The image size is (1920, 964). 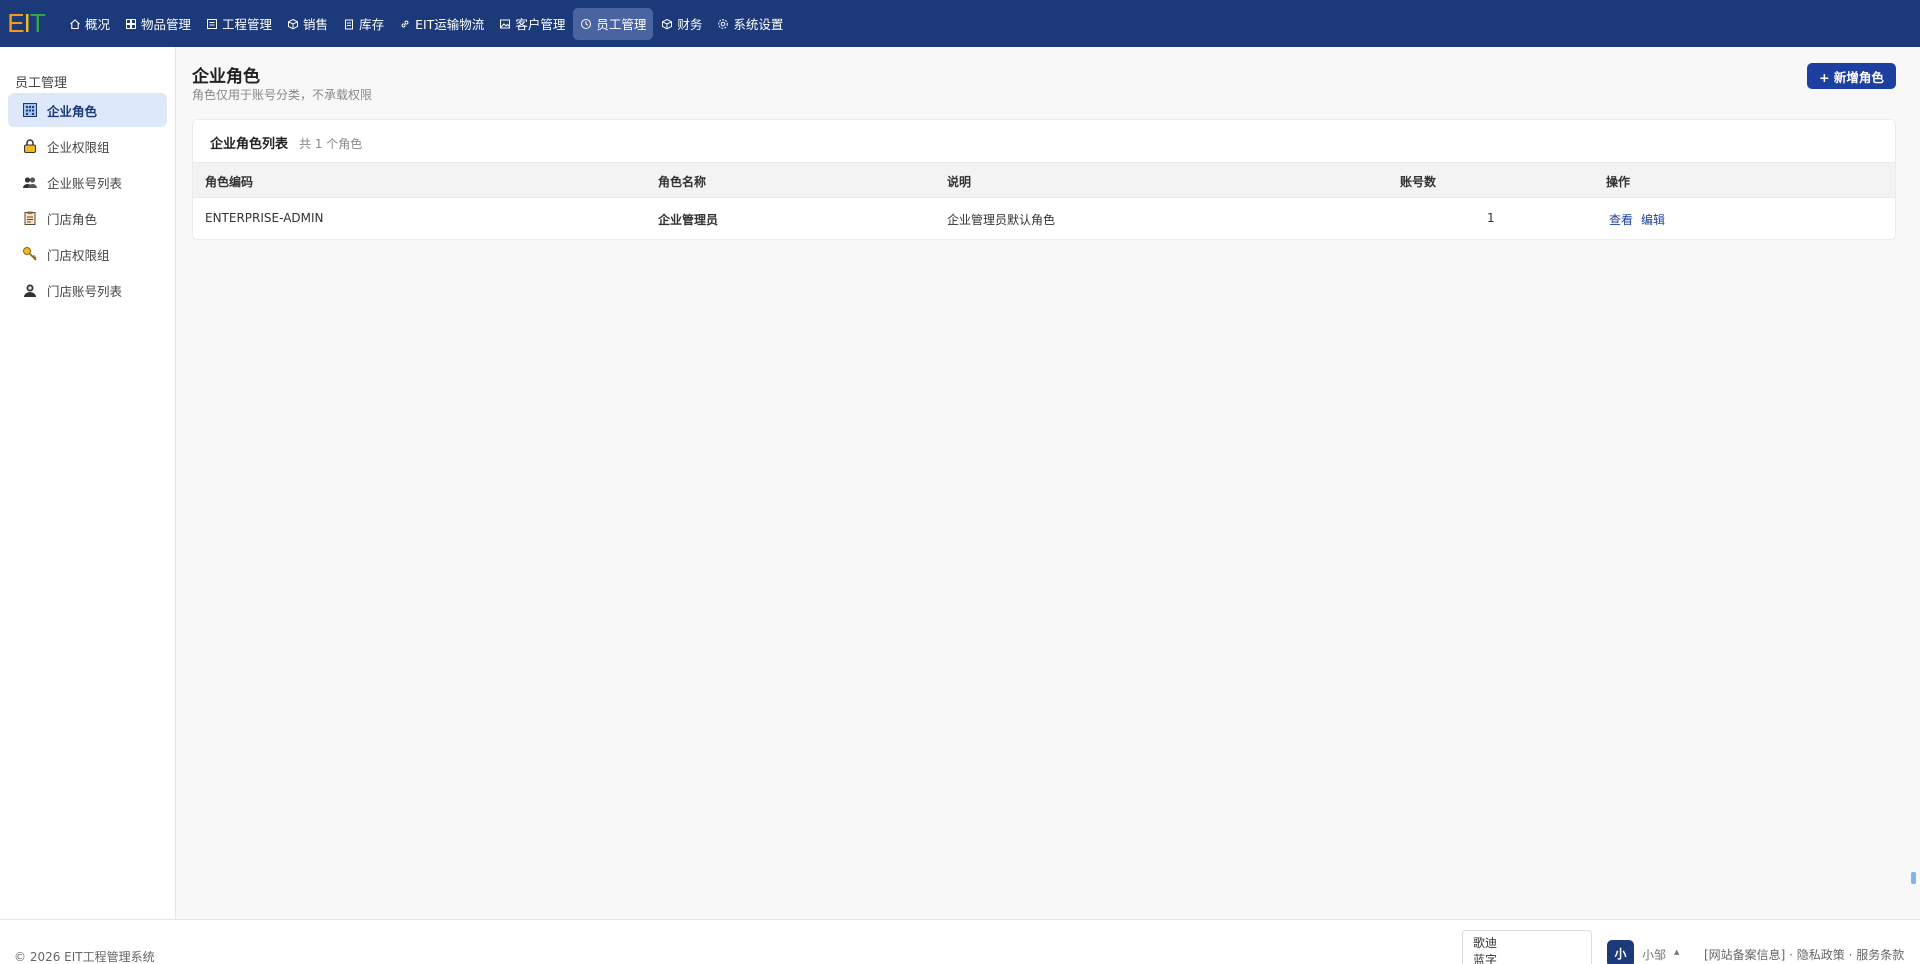 I want to click on nav-label: 财务, so click(x=690, y=24).